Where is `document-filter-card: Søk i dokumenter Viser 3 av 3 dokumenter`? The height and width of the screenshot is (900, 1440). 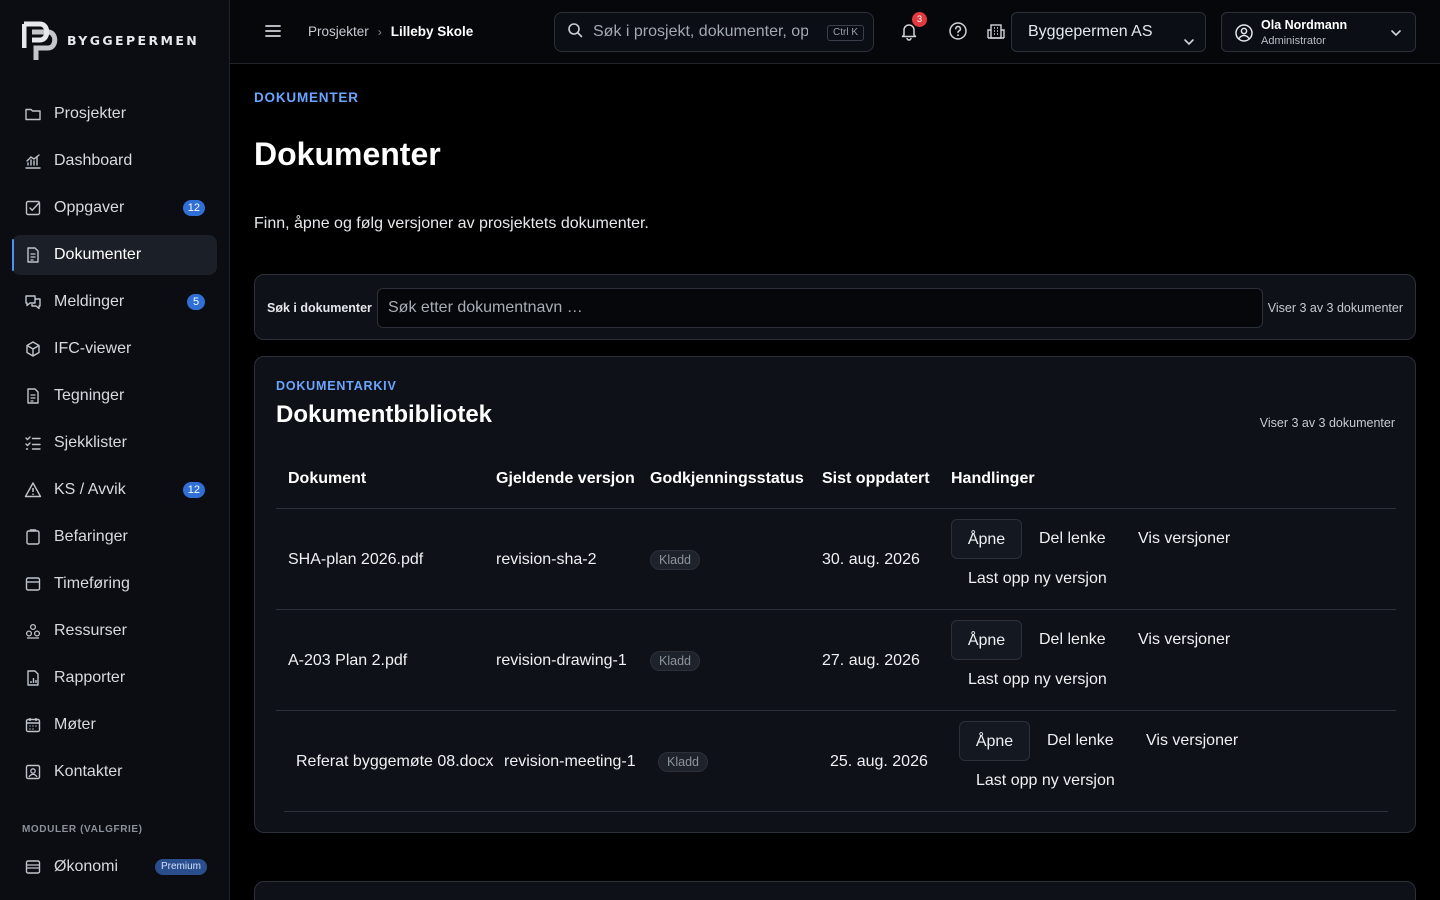
document-filter-card: Søk i dokumenter Viser 3 av 3 dokumenter is located at coordinates (835, 307).